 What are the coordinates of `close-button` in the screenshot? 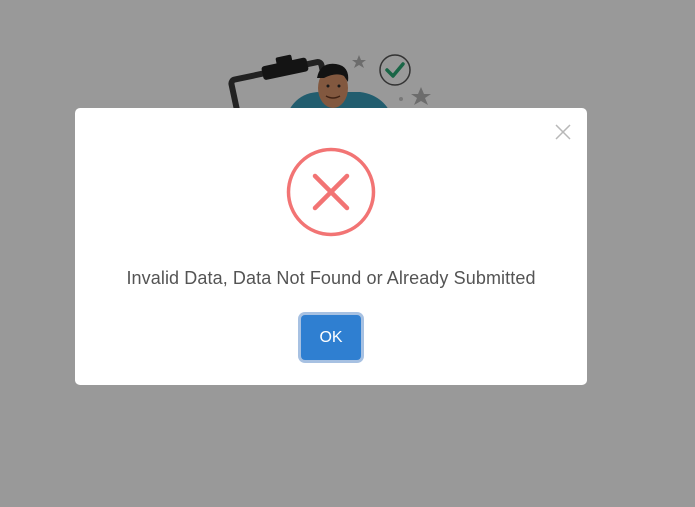 It's located at (563, 132).